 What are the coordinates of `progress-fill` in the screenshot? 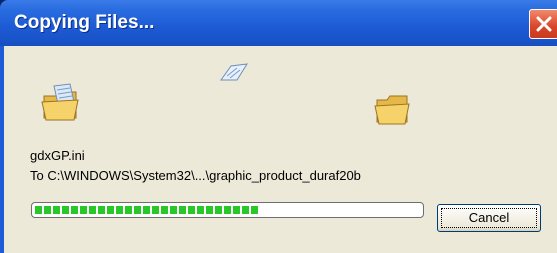 It's located at (146, 210).